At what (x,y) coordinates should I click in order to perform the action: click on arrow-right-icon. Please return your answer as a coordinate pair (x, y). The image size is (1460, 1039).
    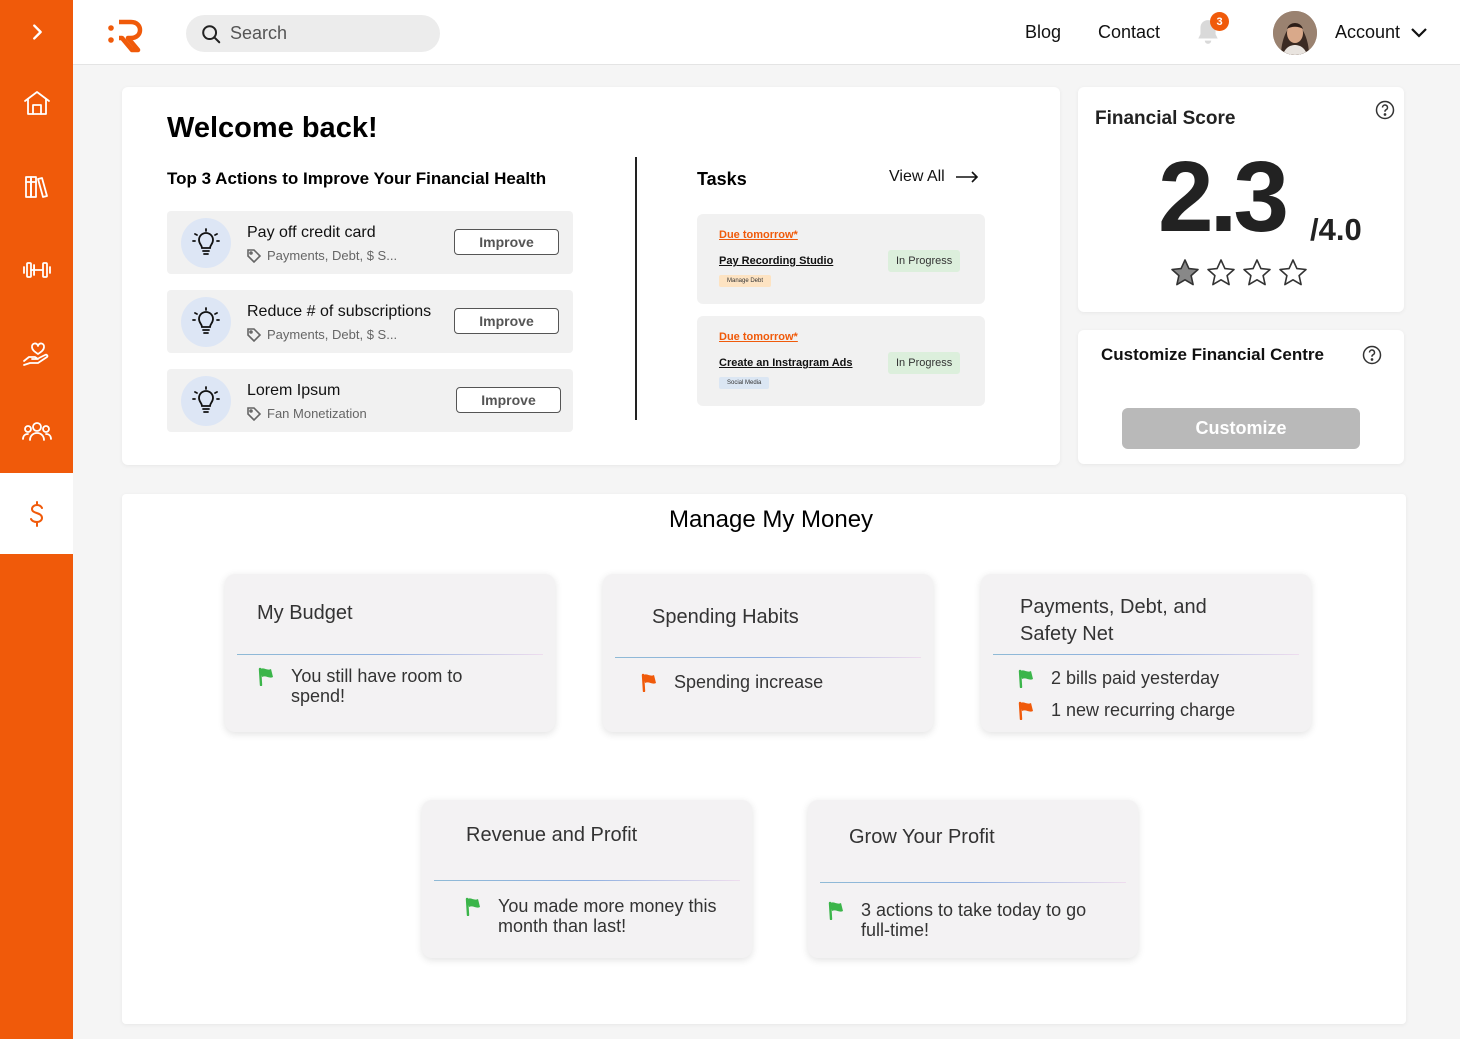
    Looking at the image, I should click on (966, 177).